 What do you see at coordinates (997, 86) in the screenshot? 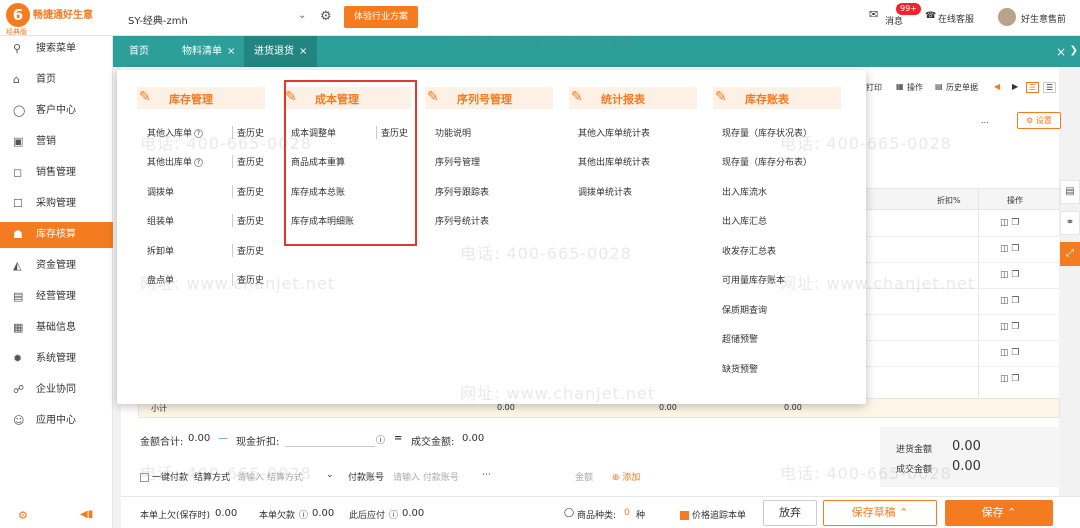
I see `prev-doc-icon: ◀` at bounding box center [997, 86].